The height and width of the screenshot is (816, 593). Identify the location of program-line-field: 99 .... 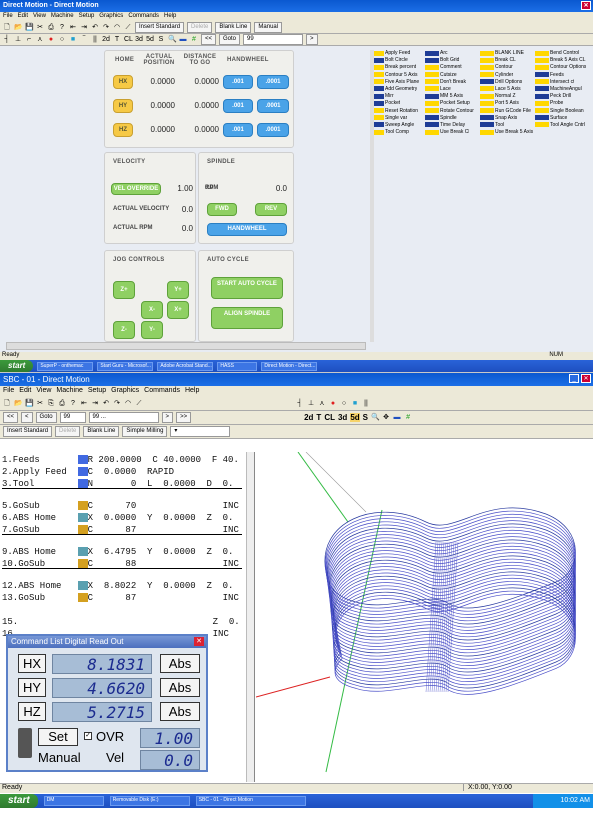
(123, 417).